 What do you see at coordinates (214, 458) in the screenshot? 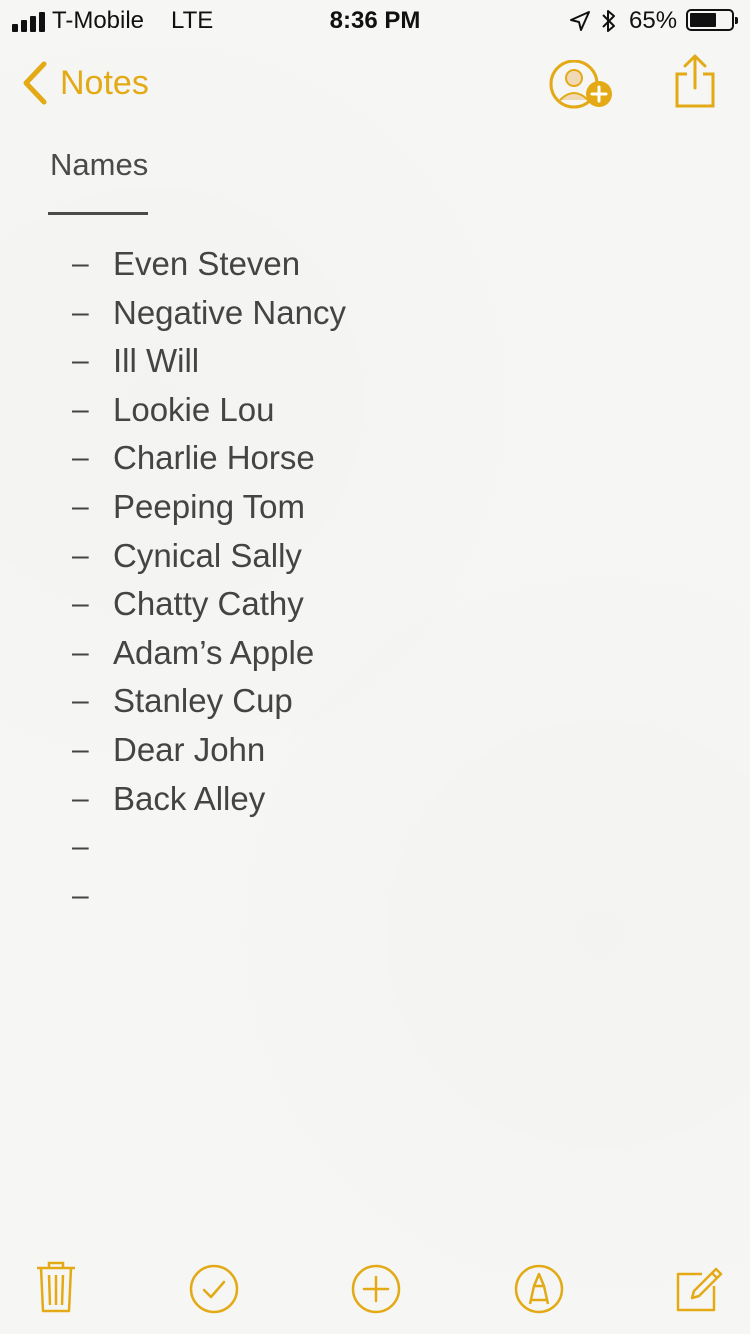
I see `list-item-text: Charlie Horse` at bounding box center [214, 458].